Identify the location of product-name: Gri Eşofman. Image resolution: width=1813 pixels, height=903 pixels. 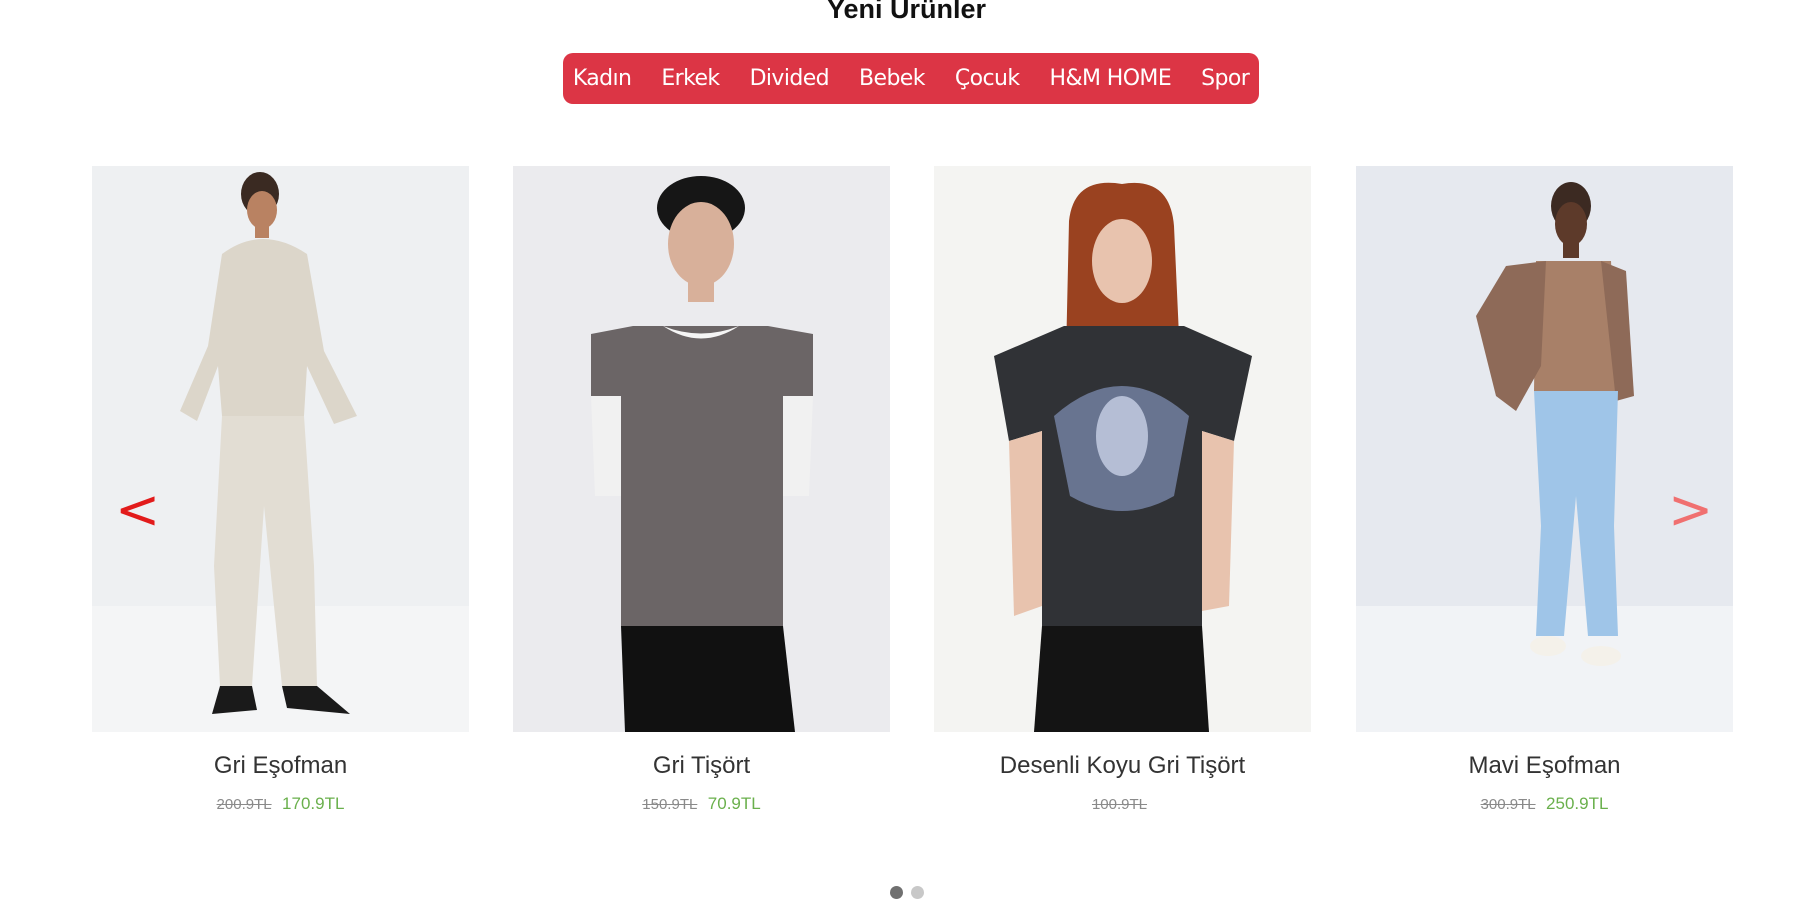
(280, 766).